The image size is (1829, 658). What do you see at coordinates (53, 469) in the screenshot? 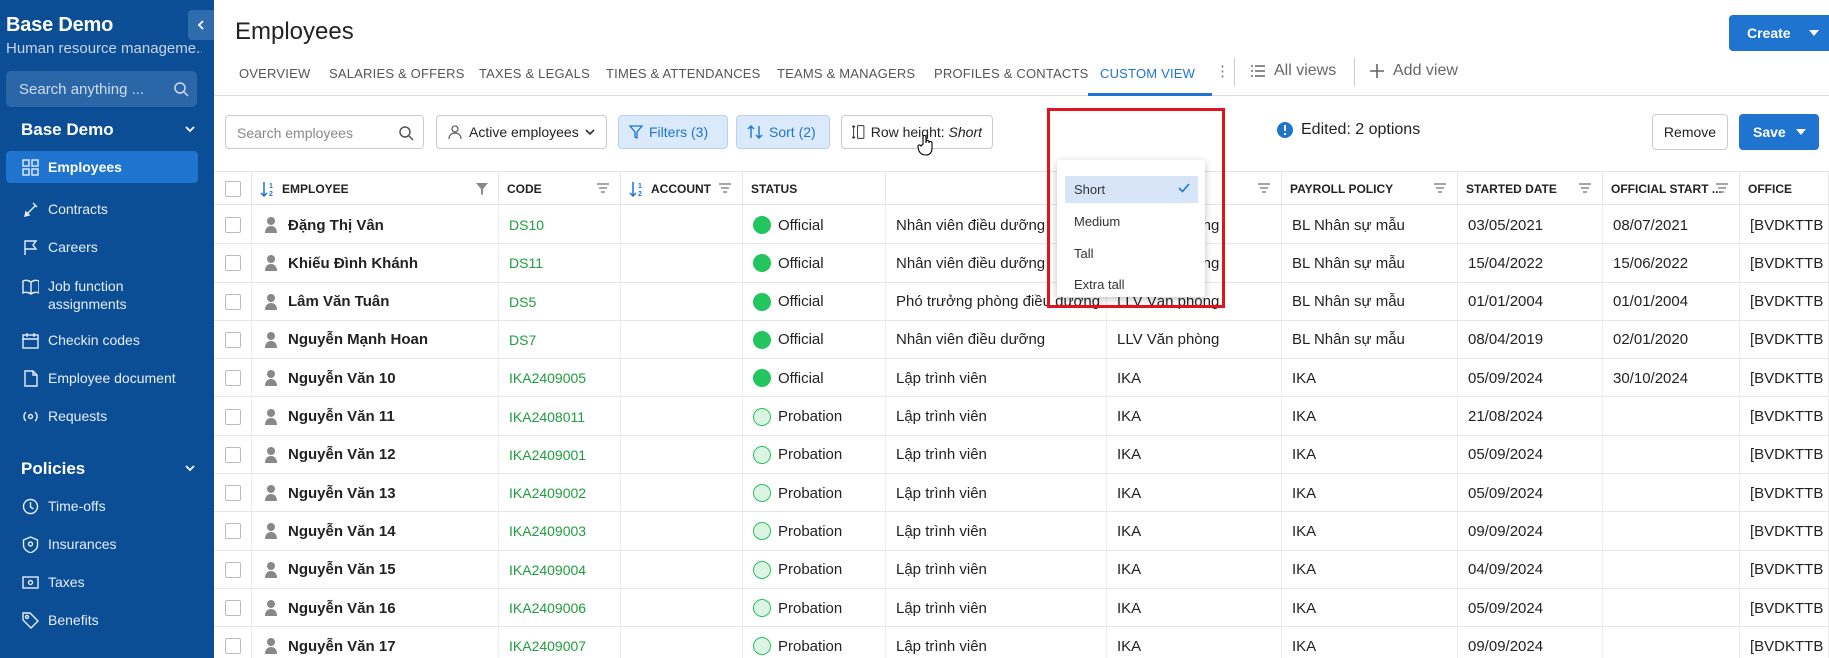
I see `section-policies: Policies` at bounding box center [53, 469].